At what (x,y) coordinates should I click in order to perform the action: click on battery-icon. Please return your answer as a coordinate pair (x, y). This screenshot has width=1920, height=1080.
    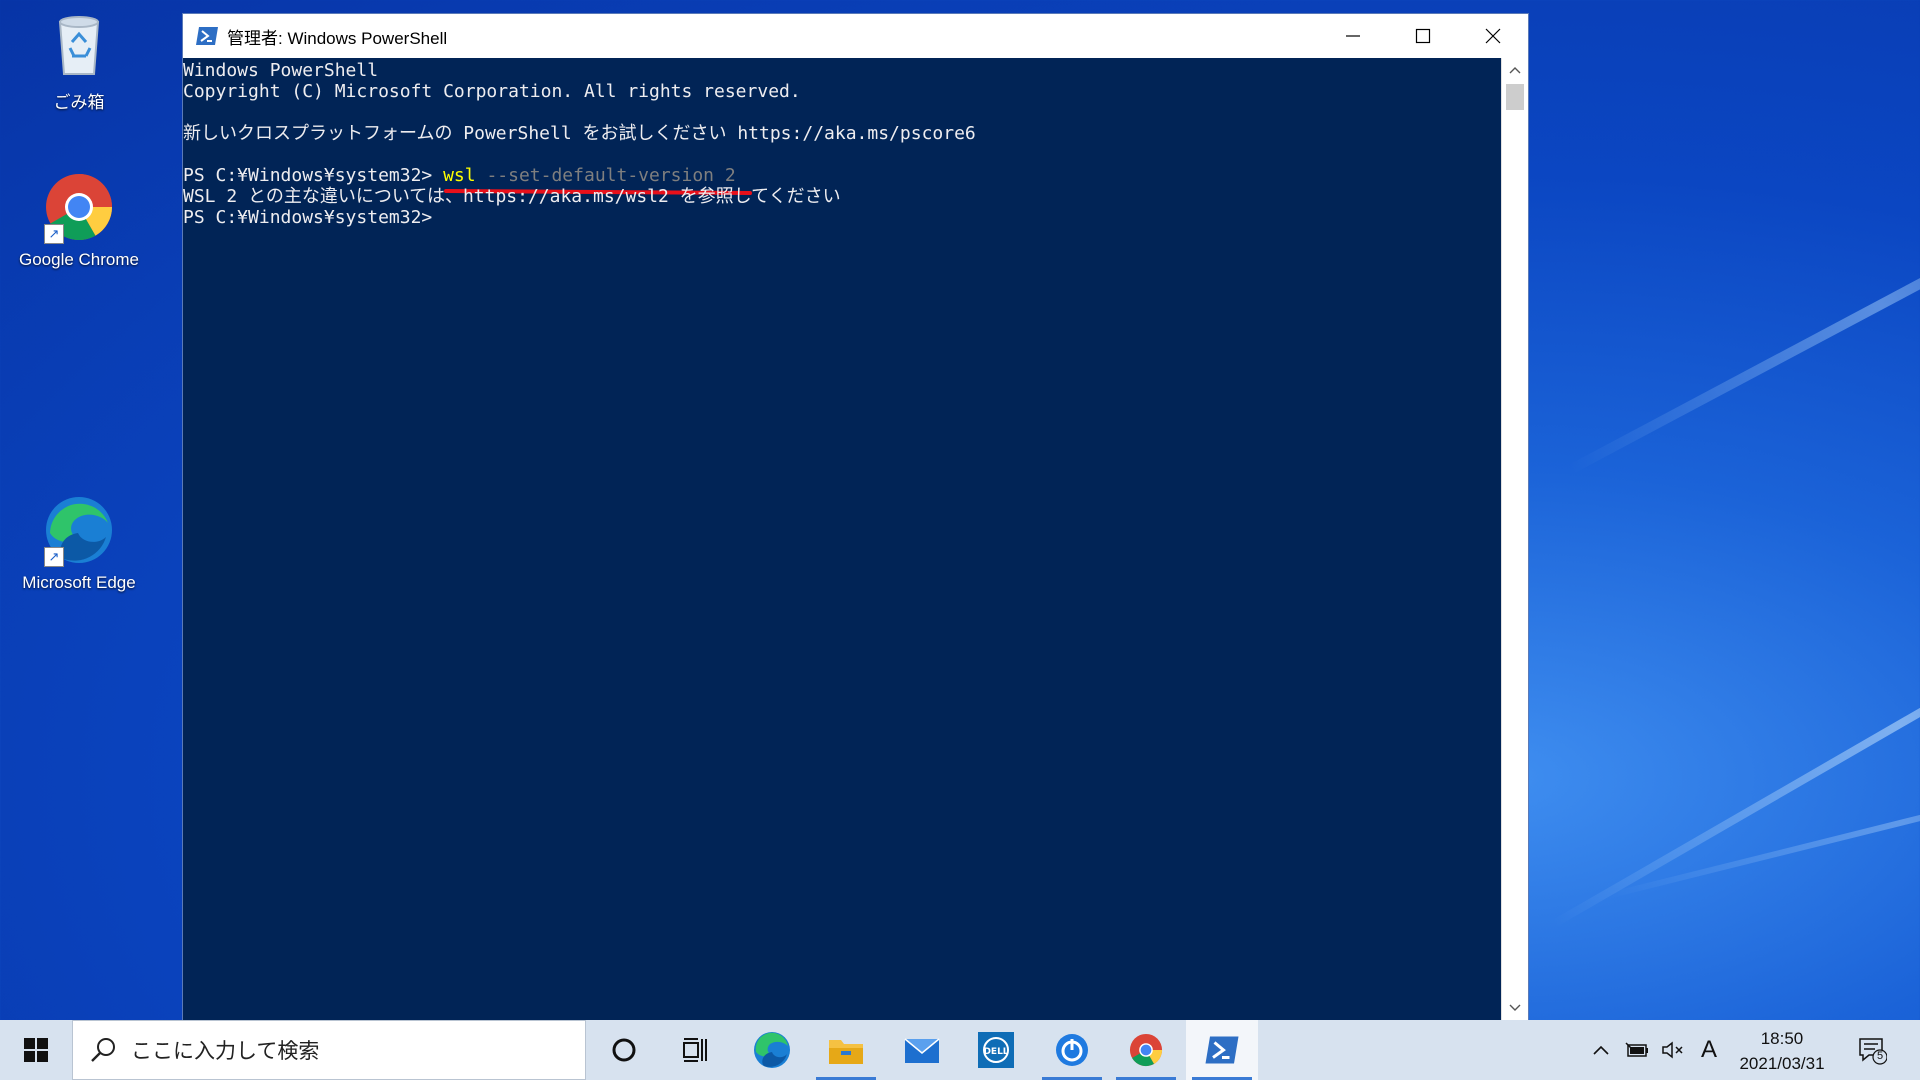
    Looking at the image, I should click on (1636, 1049).